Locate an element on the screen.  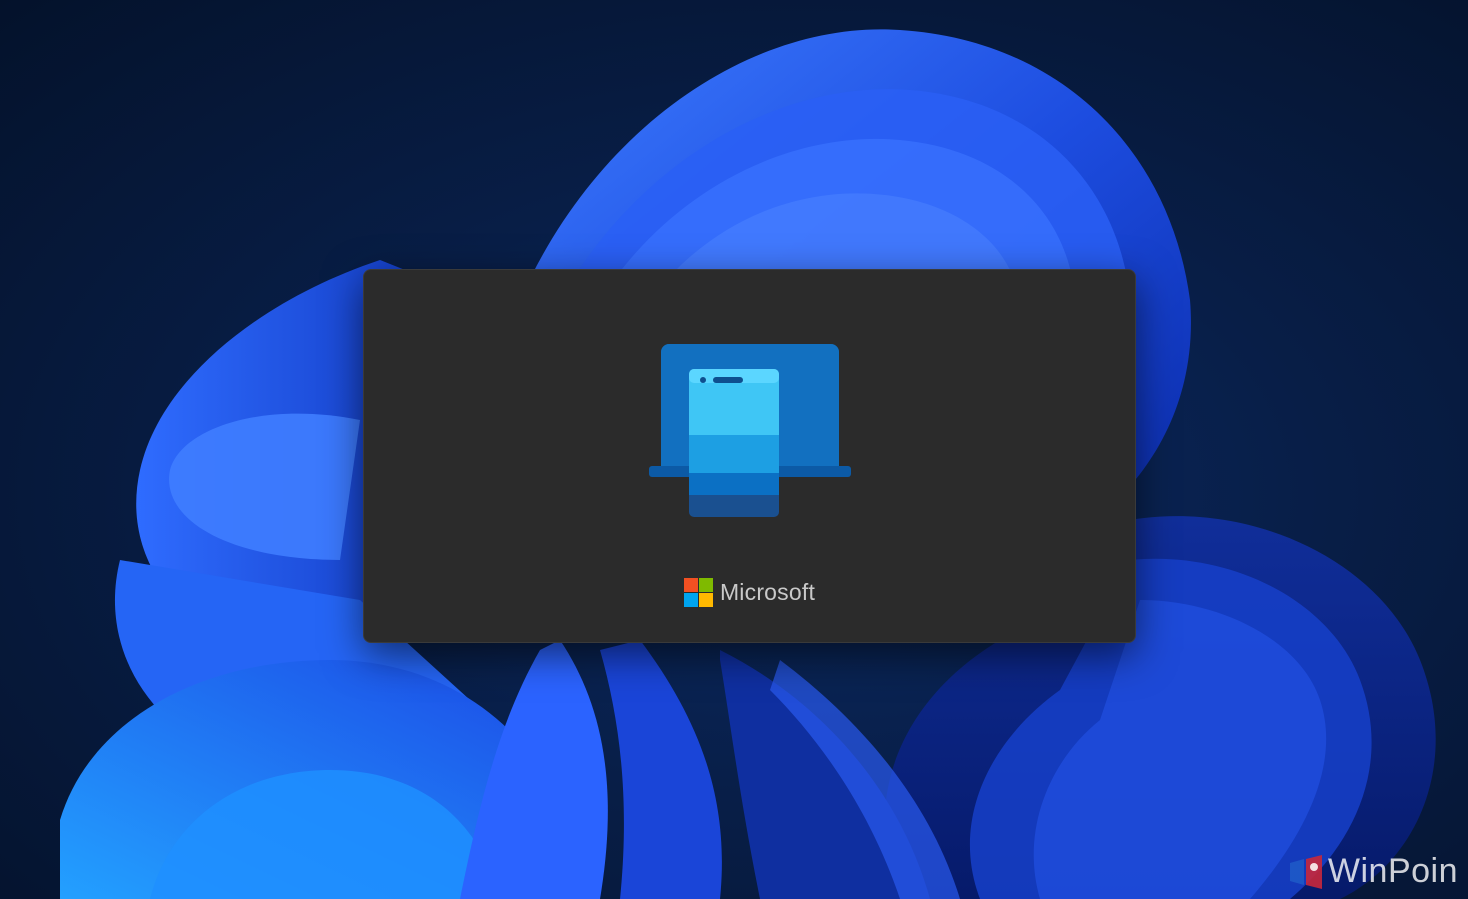
microsoft-logo-icon is located at coordinates (698, 592).